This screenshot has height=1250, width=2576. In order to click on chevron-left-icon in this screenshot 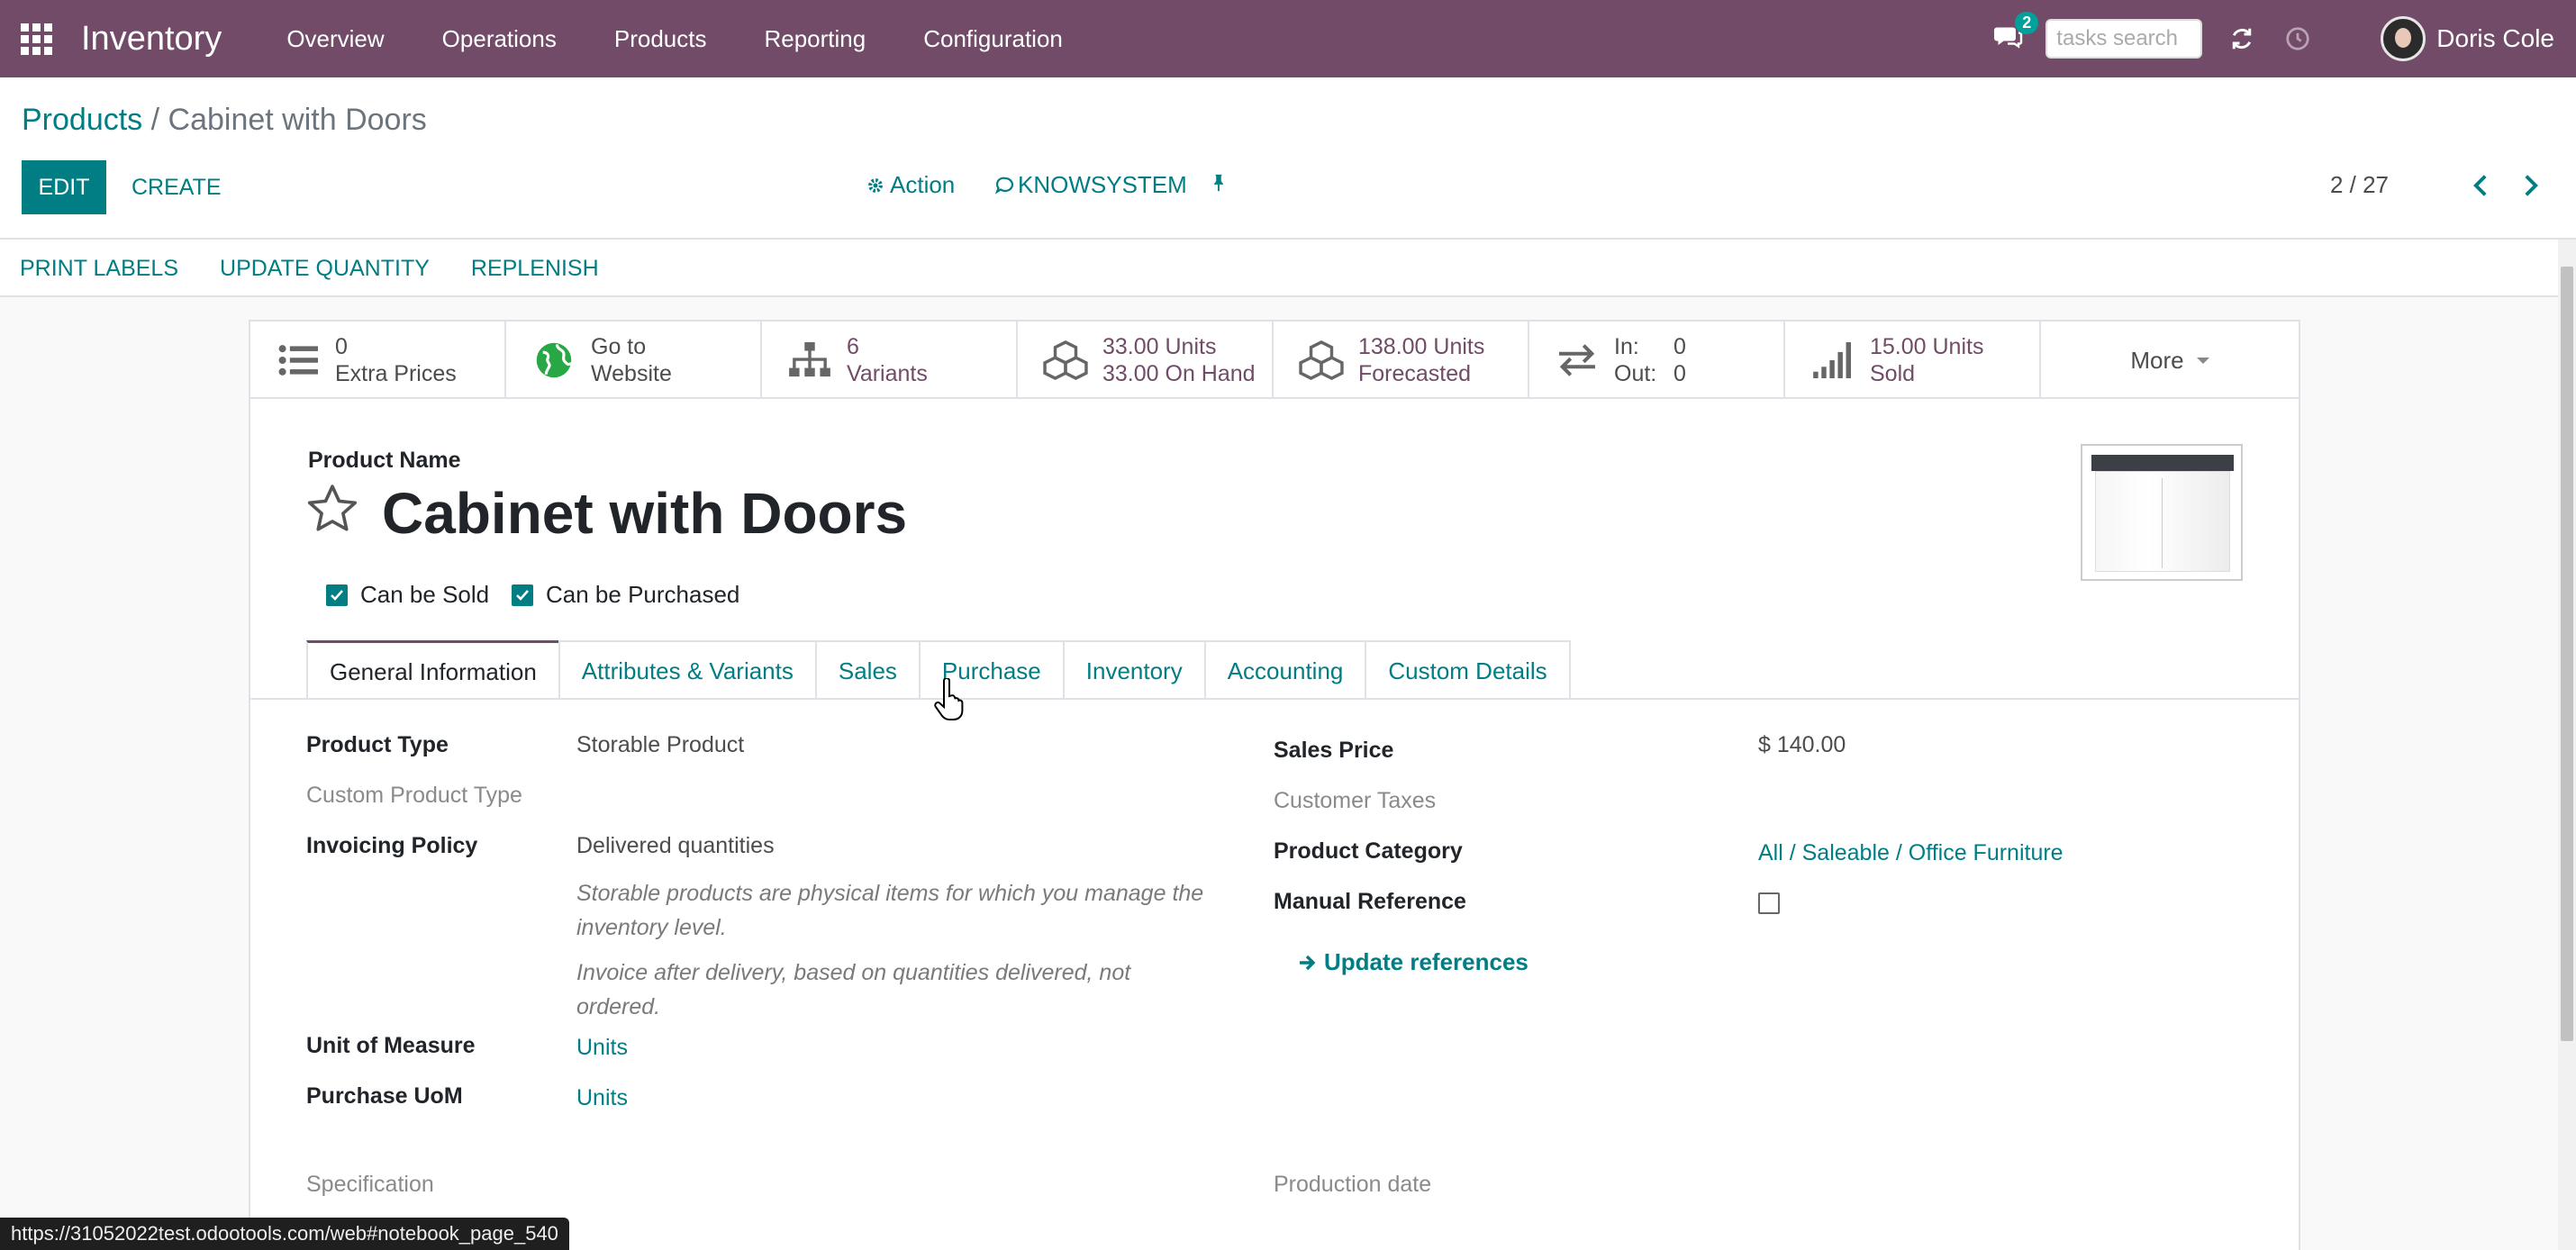, I will do `click(2480, 186)`.